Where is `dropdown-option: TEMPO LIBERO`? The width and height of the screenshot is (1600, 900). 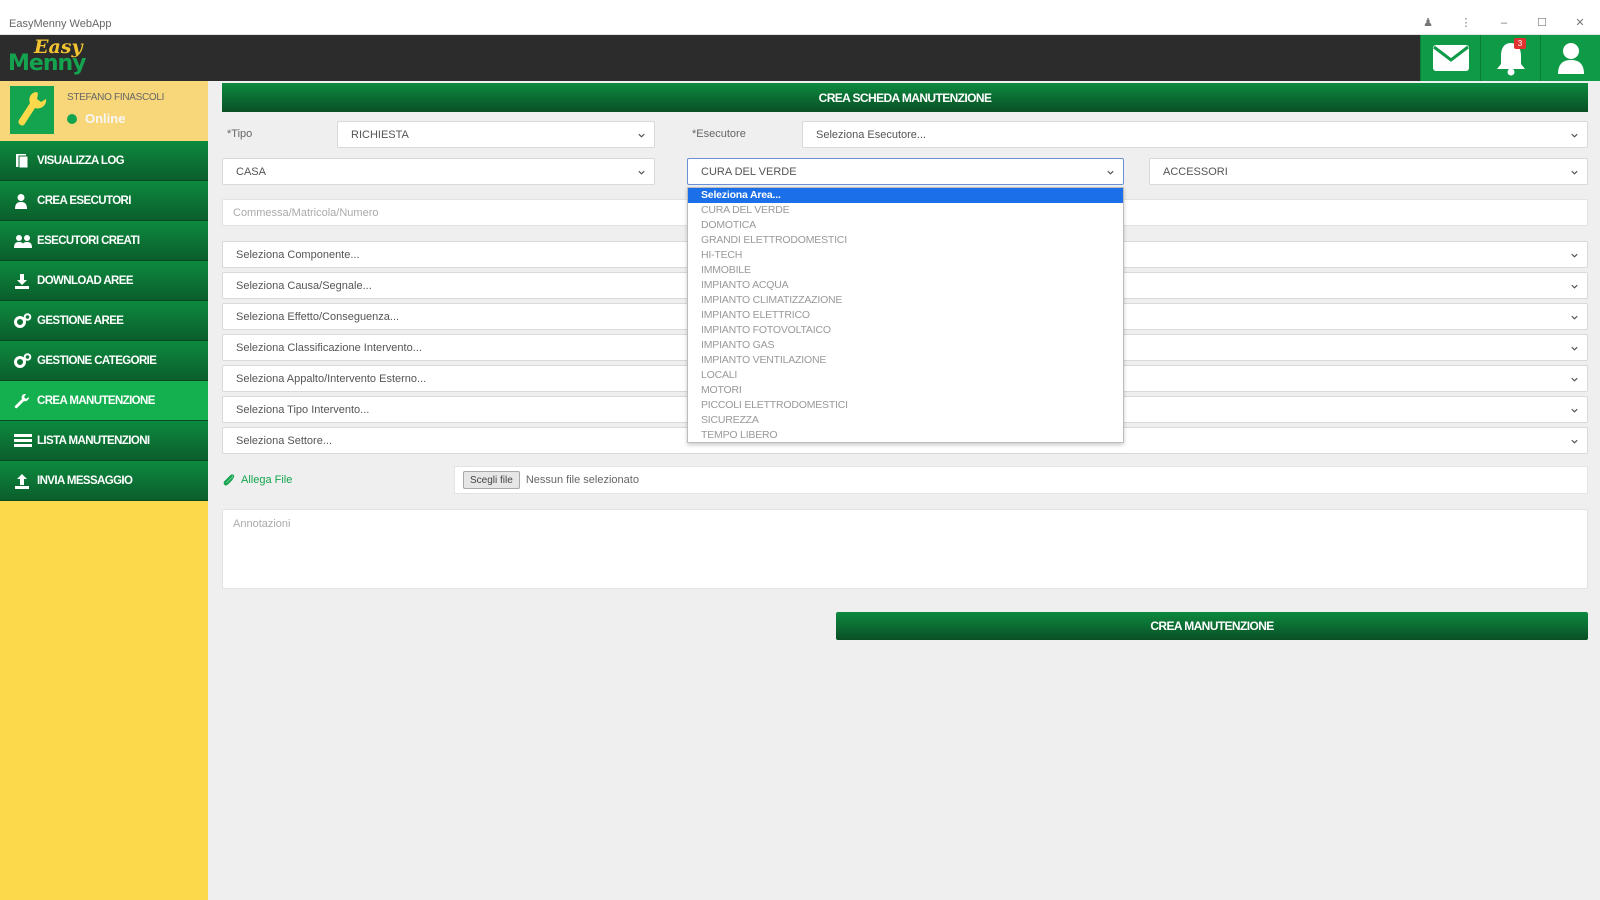 dropdown-option: TEMPO LIBERO is located at coordinates (905, 435).